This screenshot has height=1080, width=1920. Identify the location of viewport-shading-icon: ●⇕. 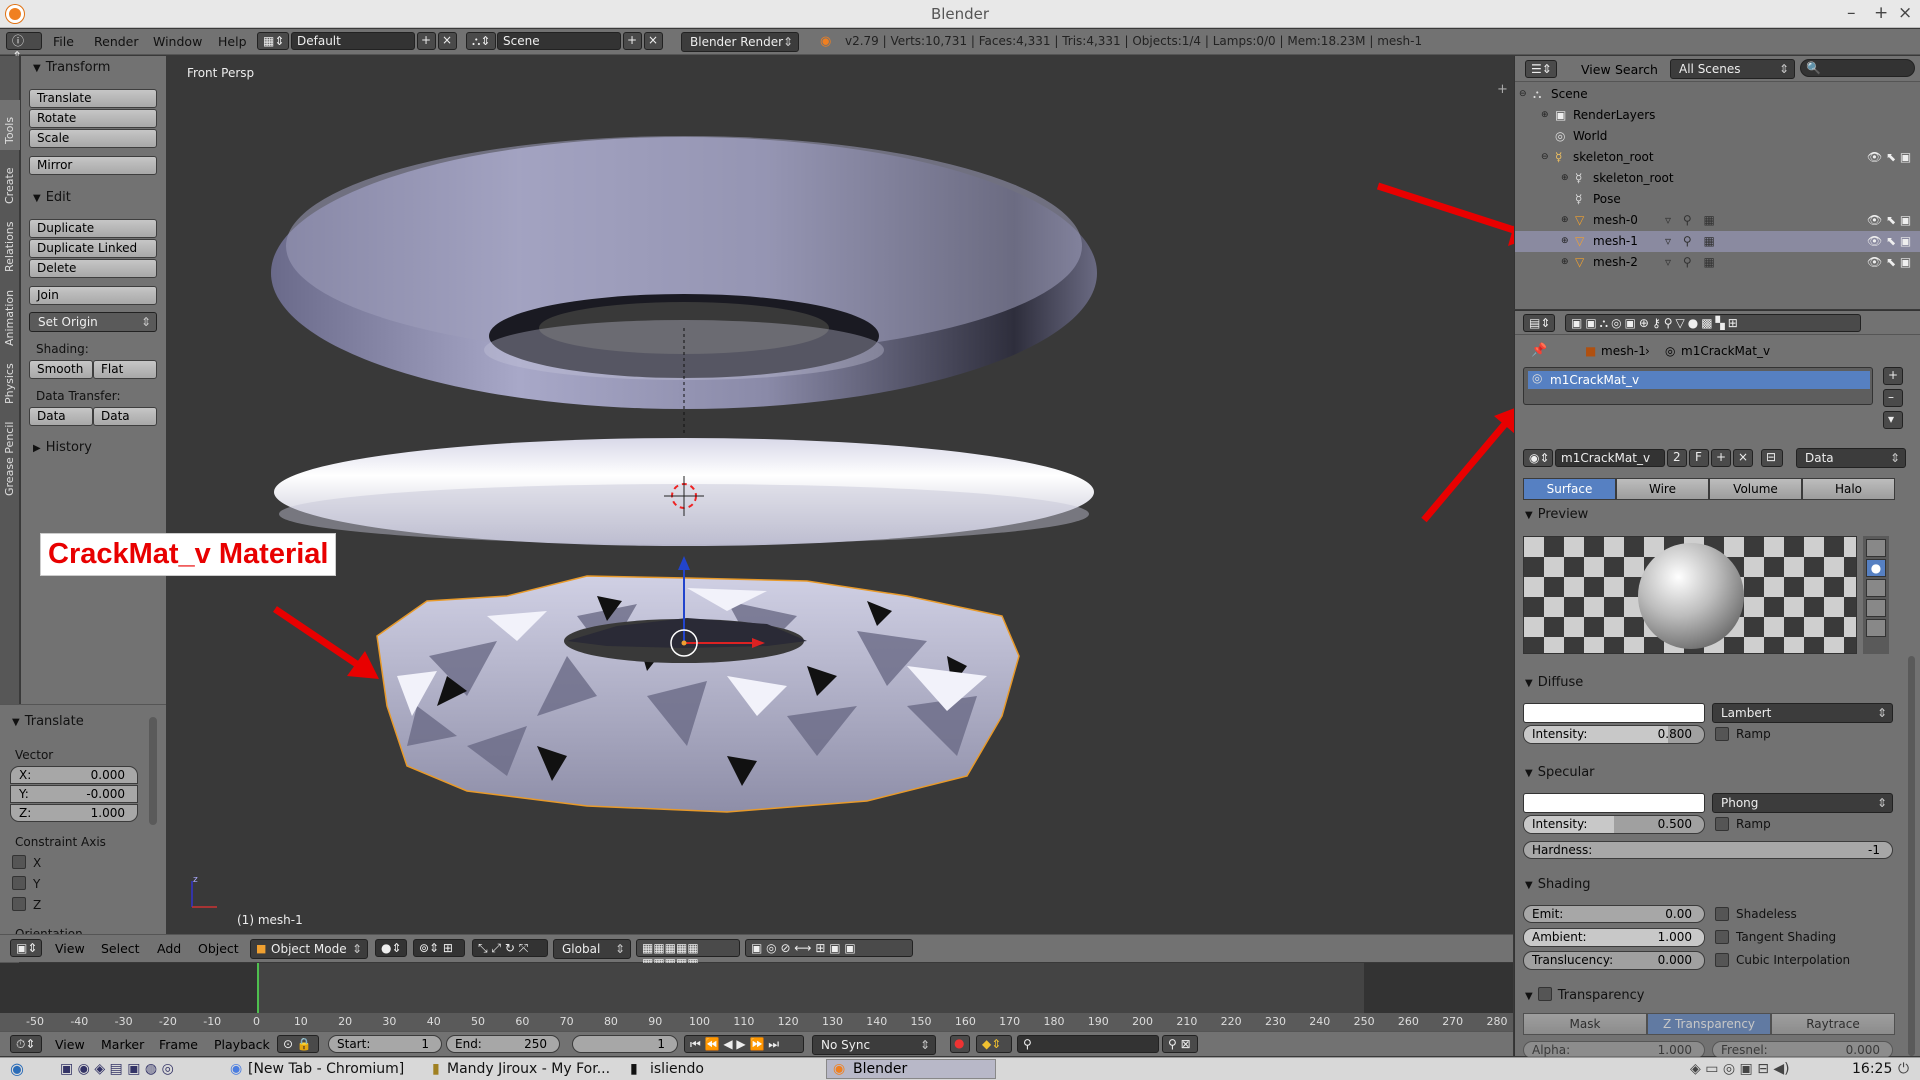
(391, 948).